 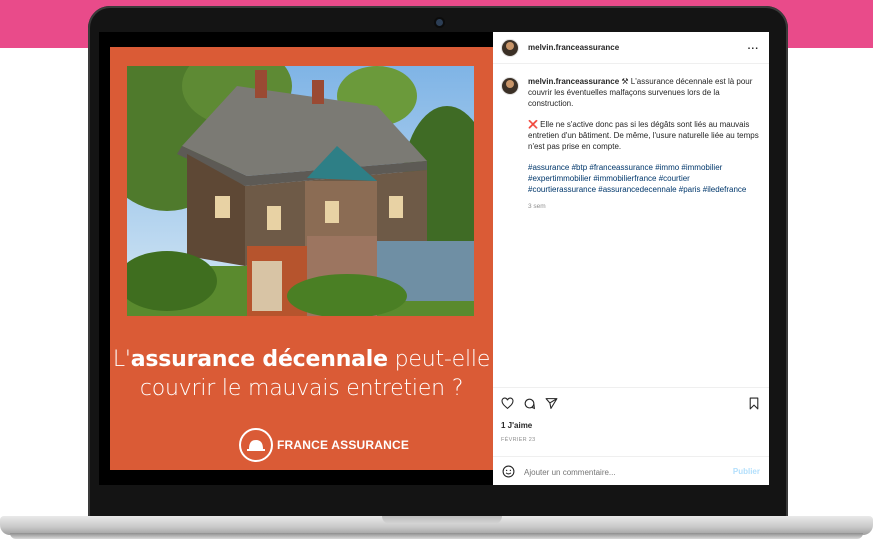 I want to click on likes-count: 1 J'aime, so click(x=516, y=425).